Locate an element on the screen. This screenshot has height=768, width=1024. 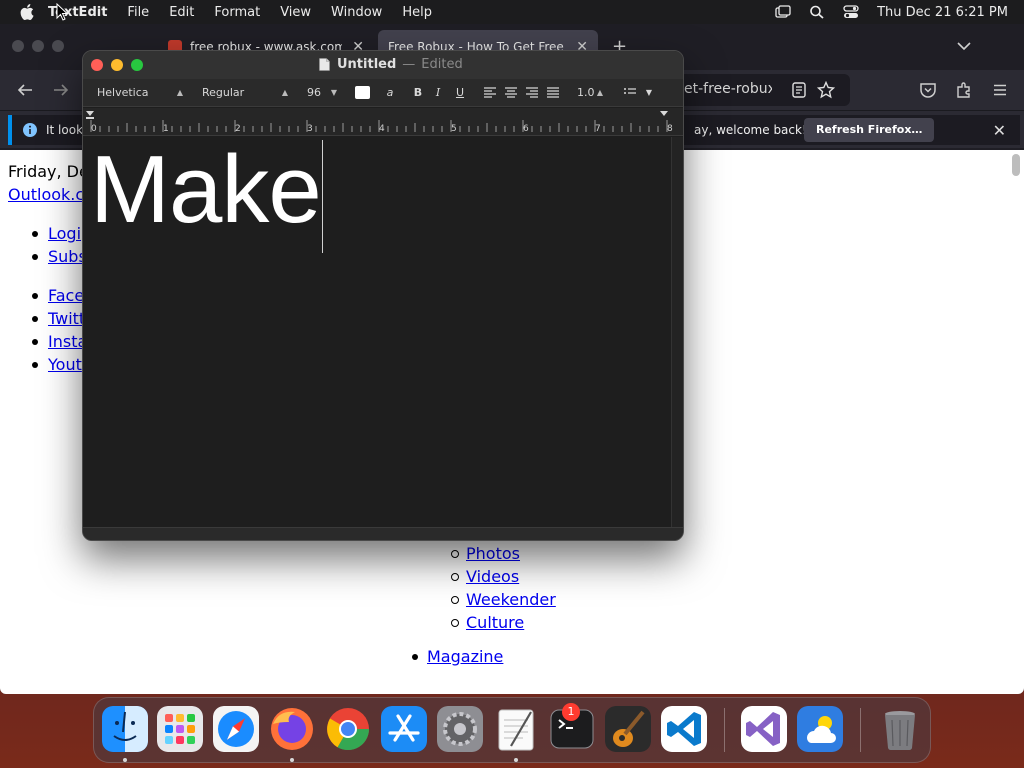
spotlight-search-icon is located at coordinates (817, 12).